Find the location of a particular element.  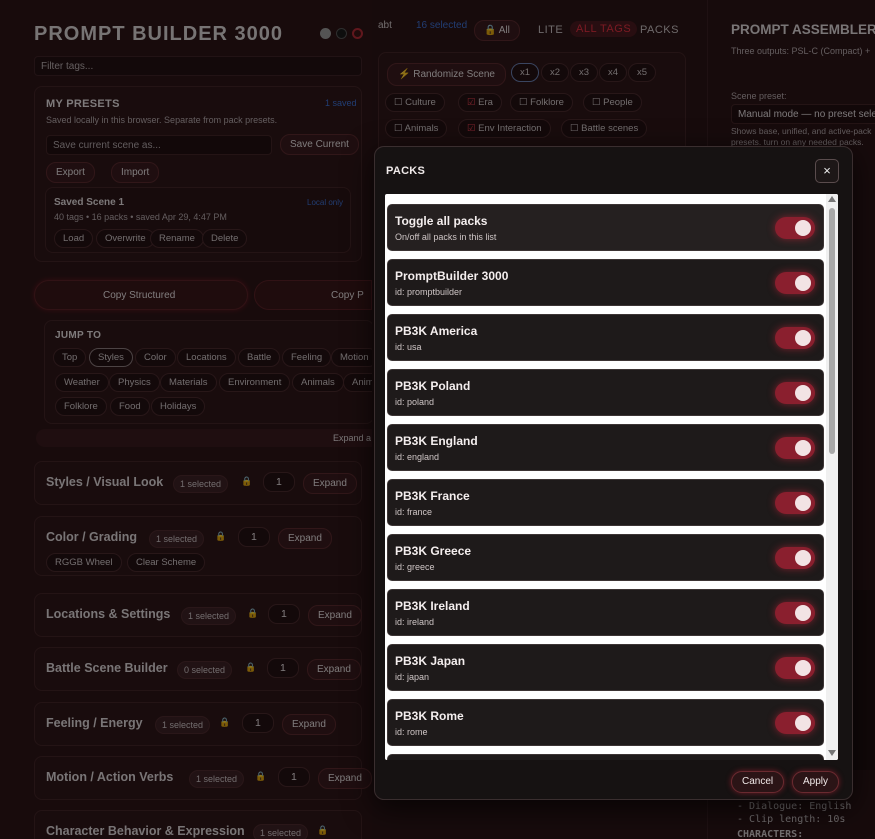

row-id: id: ireland is located at coordinates (415, 622).